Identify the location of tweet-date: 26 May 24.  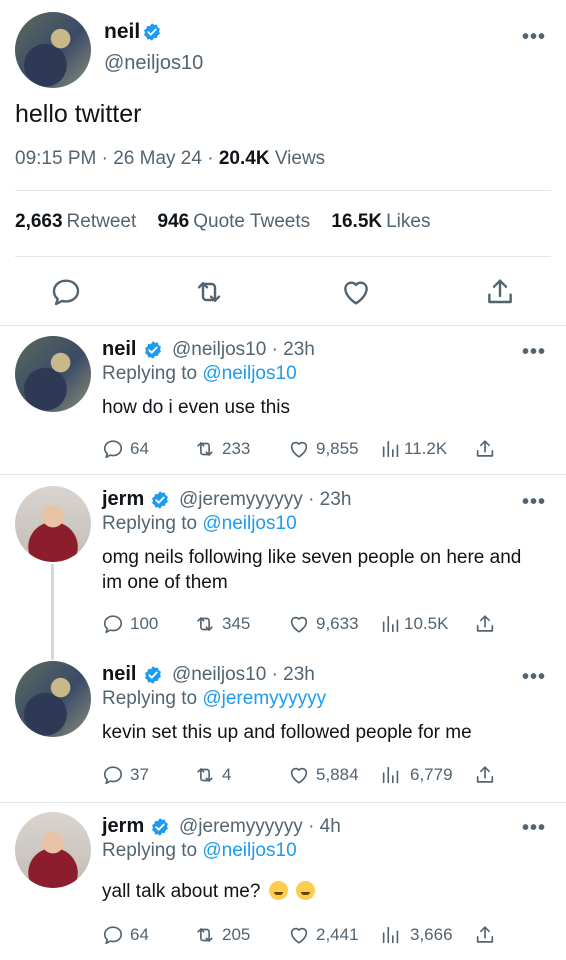
(157, 158).